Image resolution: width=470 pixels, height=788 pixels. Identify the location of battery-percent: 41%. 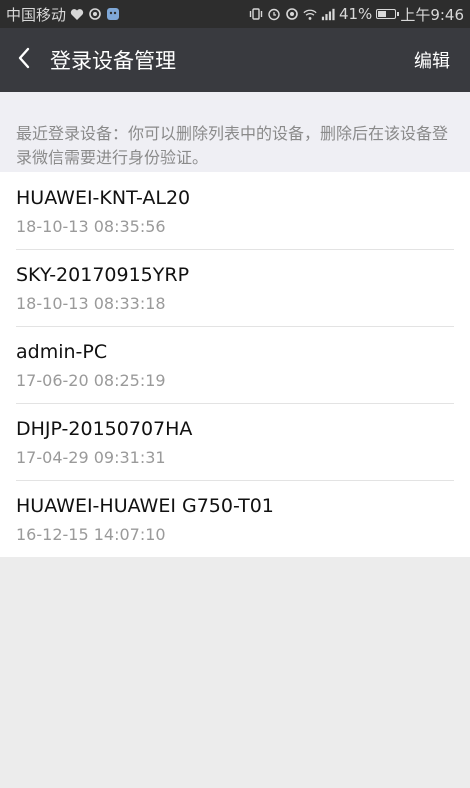
(355, 14).